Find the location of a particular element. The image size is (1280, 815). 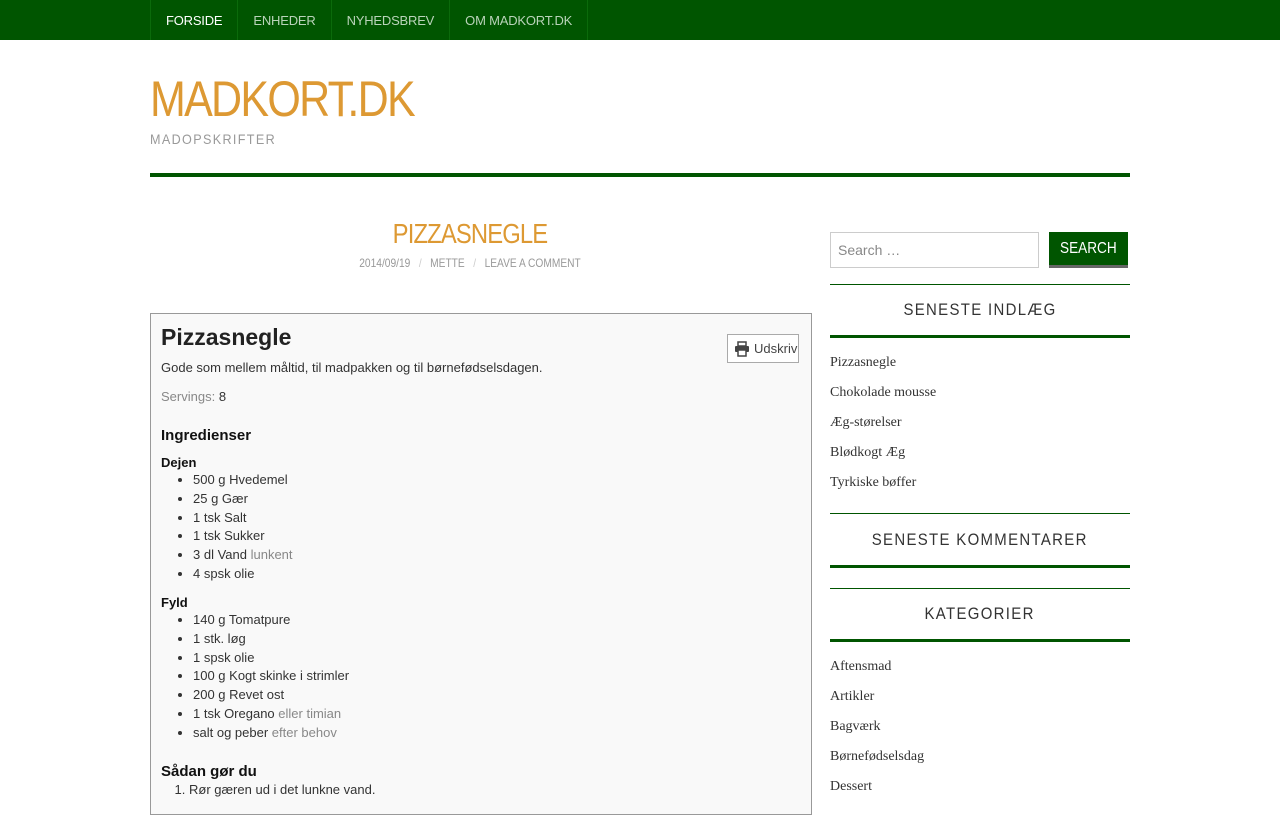

ingredient-item: 3 dl Vand lunkent is located at coordinates (243, 555).